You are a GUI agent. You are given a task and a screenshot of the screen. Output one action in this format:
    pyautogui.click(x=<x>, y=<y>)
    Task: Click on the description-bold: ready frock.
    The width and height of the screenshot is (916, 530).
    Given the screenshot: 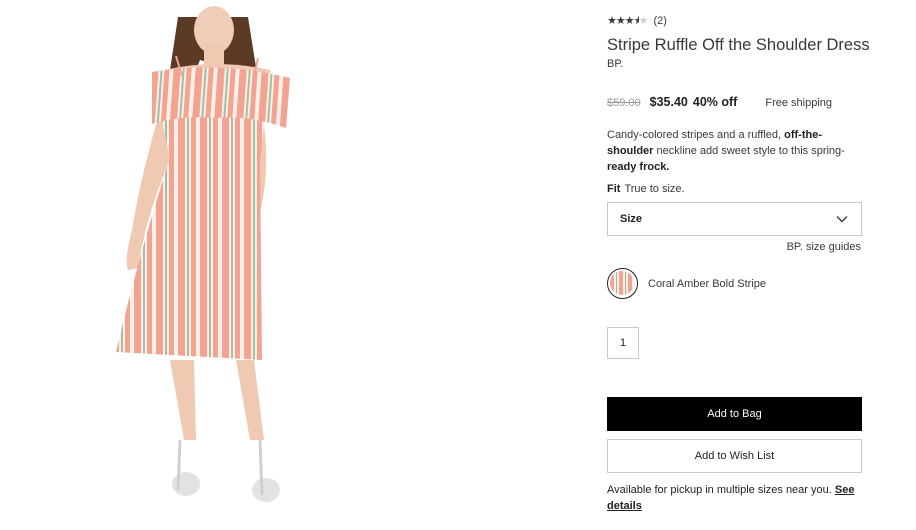 What is the action you would take?
    pyautogui.click(x=638, y=167)
    